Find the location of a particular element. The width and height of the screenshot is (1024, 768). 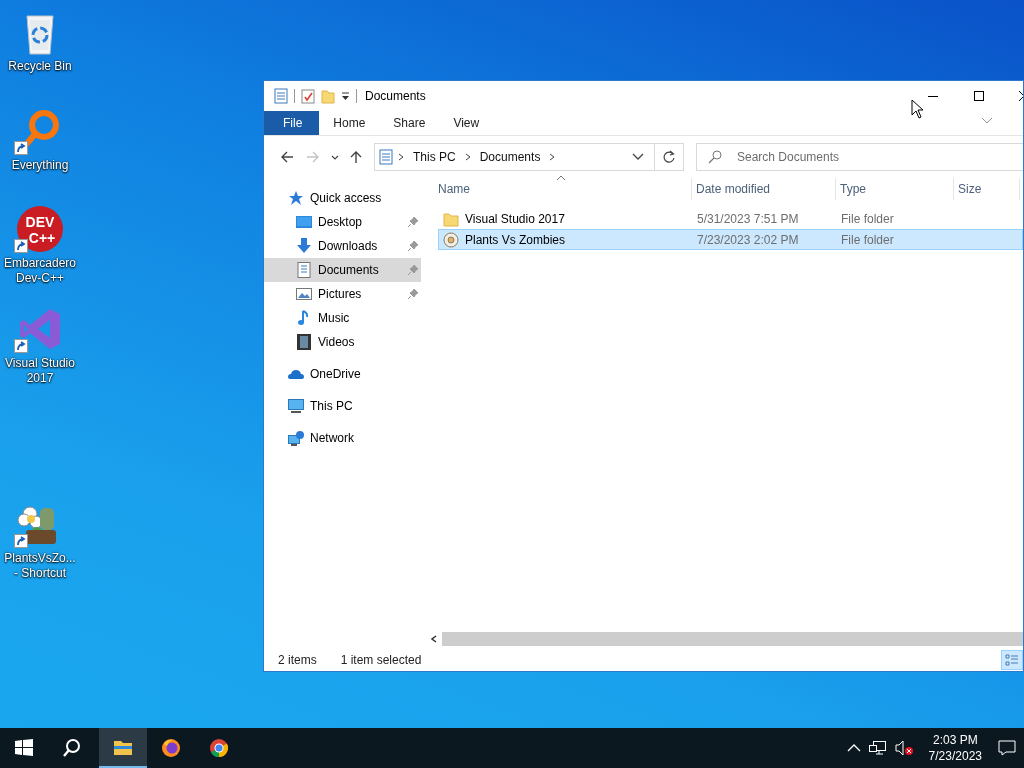

column-header-label: Size is located at coordinates (970, 189).